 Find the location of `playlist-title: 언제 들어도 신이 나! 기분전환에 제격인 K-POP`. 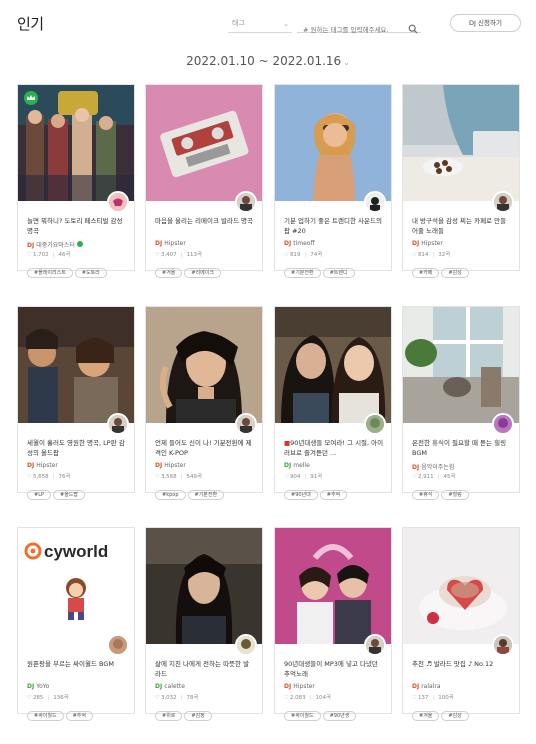

playlist-title: 언제 들어도 신이 나! 기분전환에 제격인 K-POP is located at coordinates (205, 448).